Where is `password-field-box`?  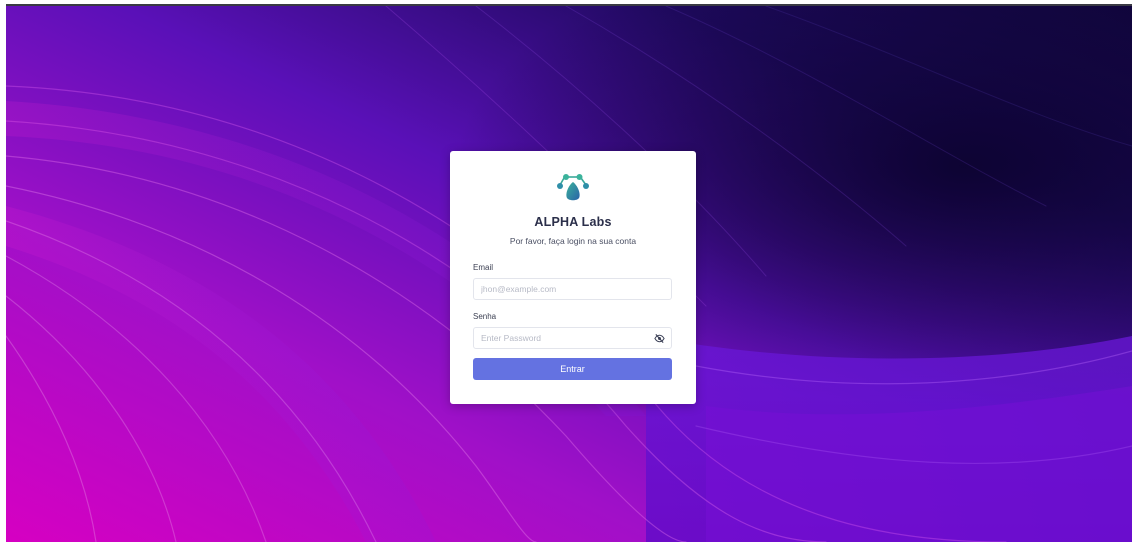
password-field-box is located at coordinates (572, 338).